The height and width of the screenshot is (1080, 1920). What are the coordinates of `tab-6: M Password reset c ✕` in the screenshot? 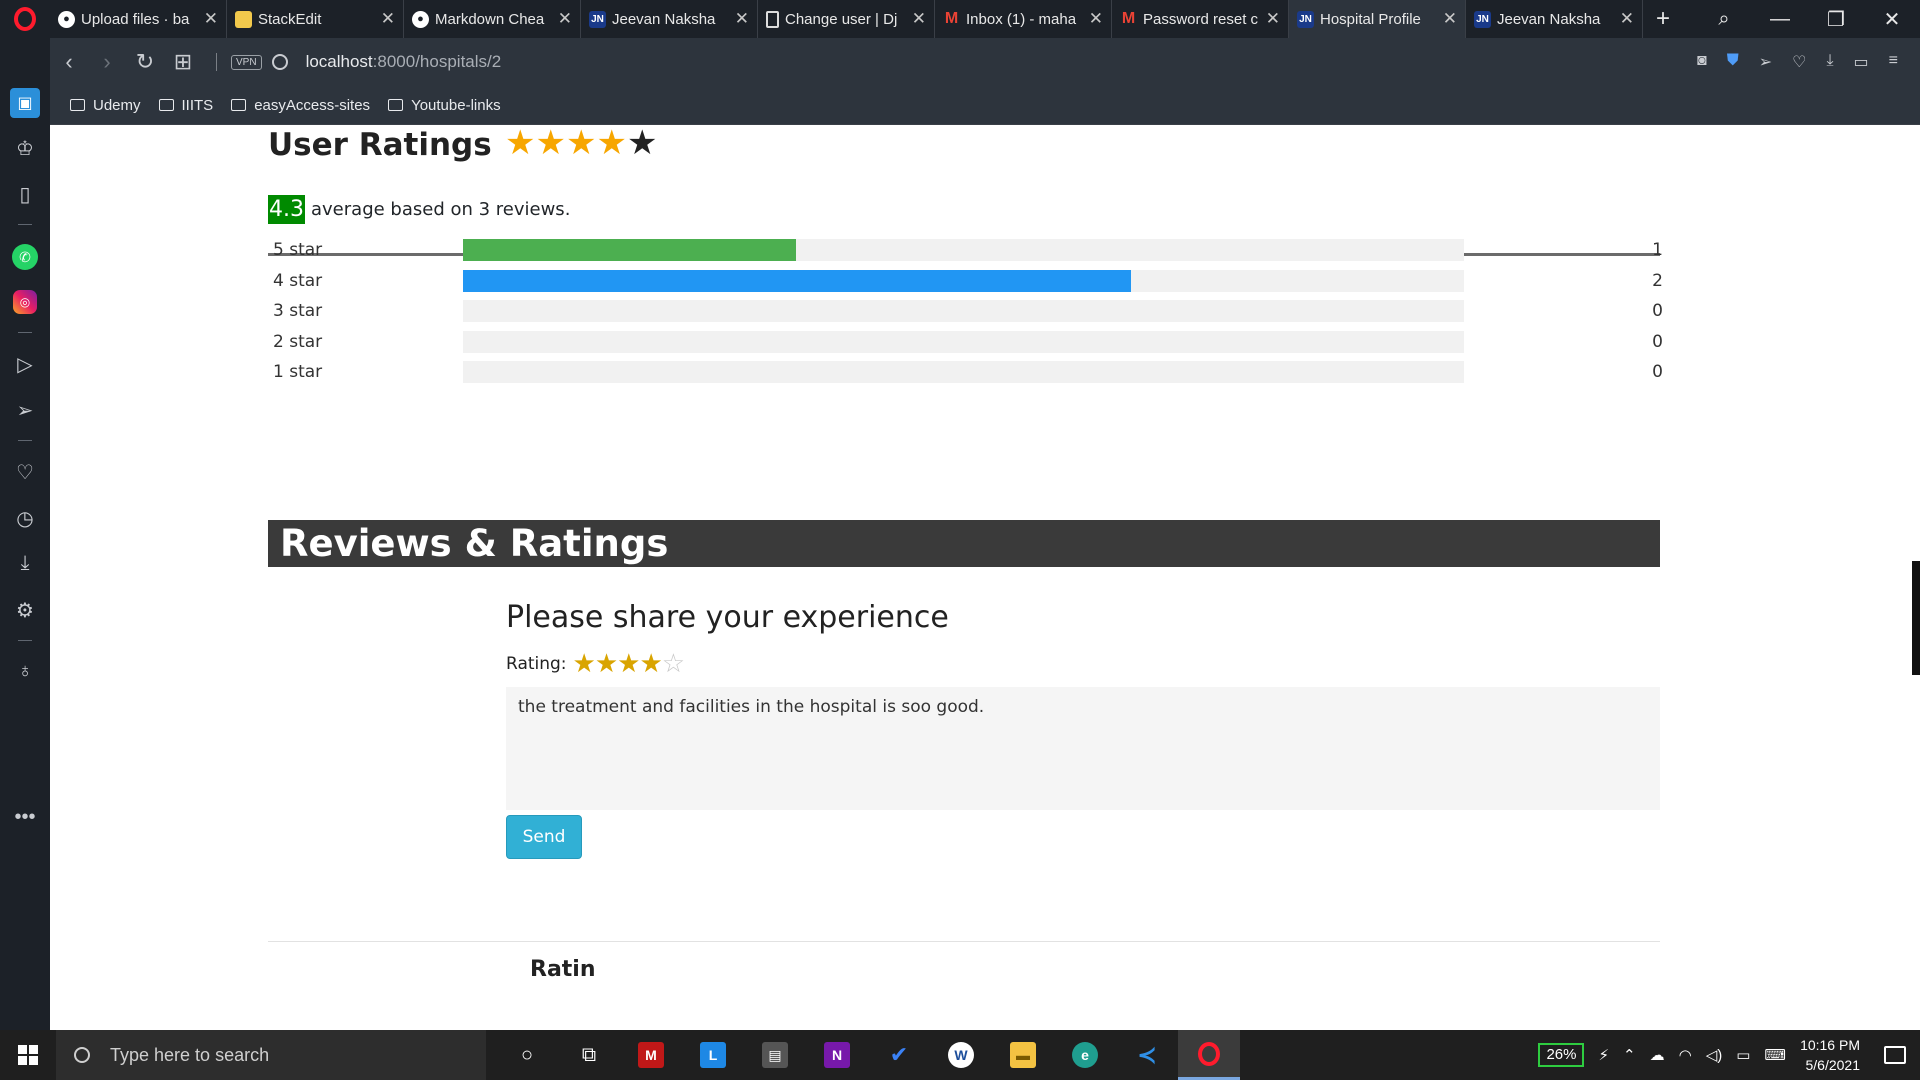 It's located at (1200, 19).